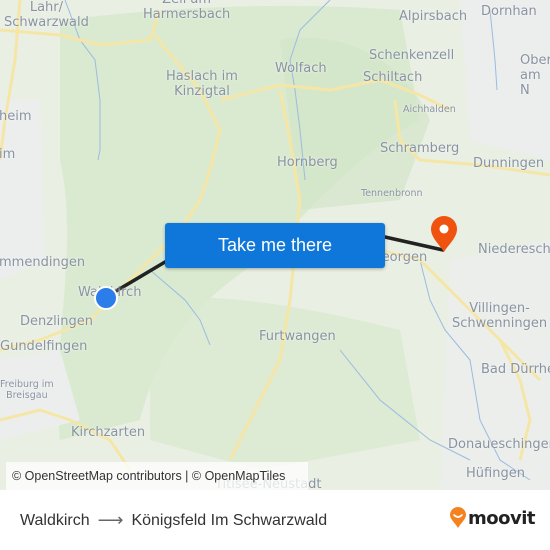 The width and height of the screenshot is (550, 550). What do you see at coordinates (500, 316) in the screenshot?
I see `place-label: Villingen- Schwenningen` at bounding box center [500, 316].